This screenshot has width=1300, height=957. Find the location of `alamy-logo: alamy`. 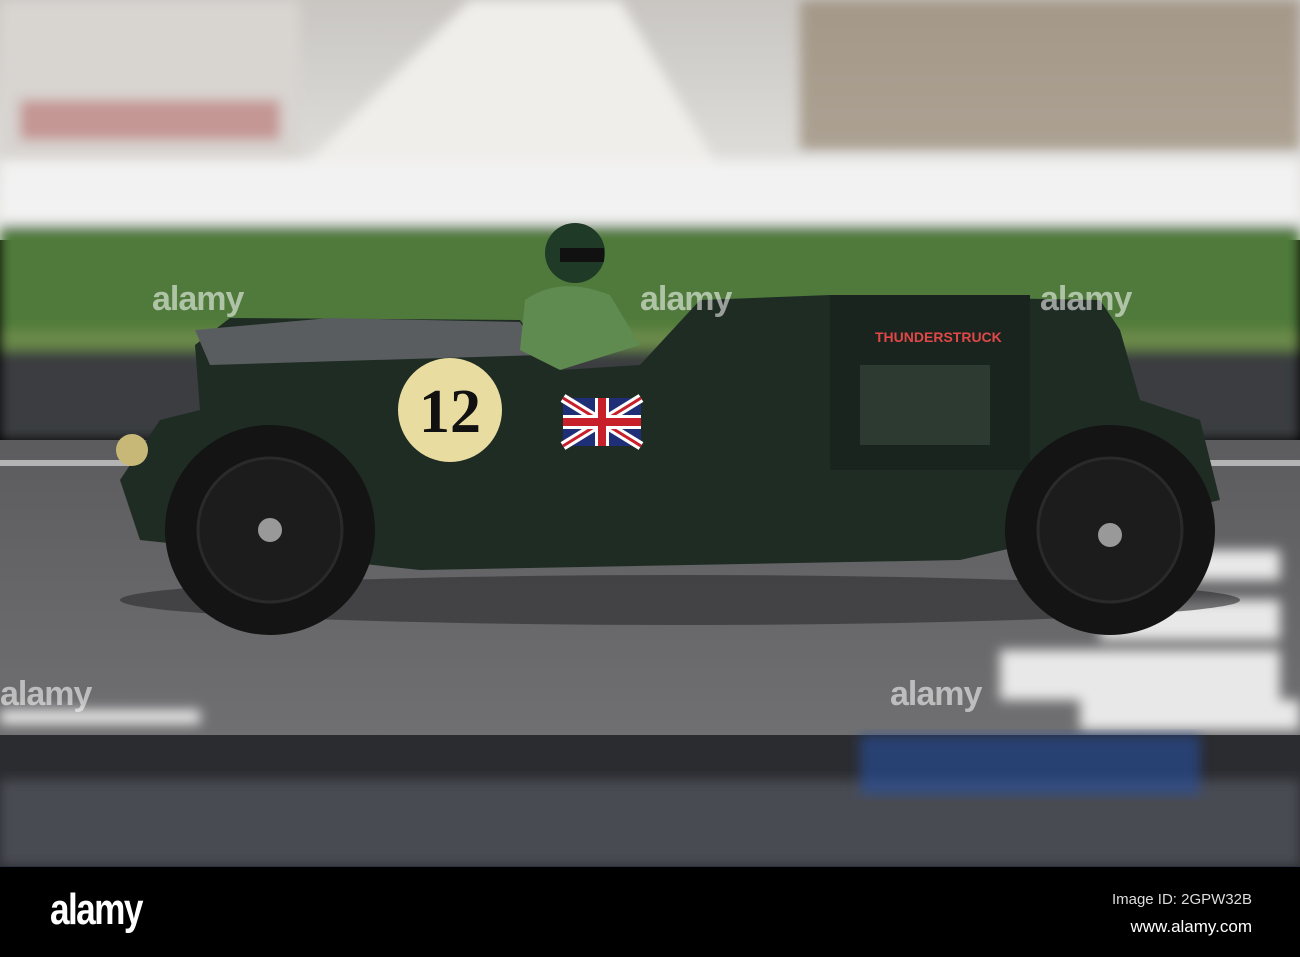

alamy-logo: alamy is located at coordinates (96, 909).